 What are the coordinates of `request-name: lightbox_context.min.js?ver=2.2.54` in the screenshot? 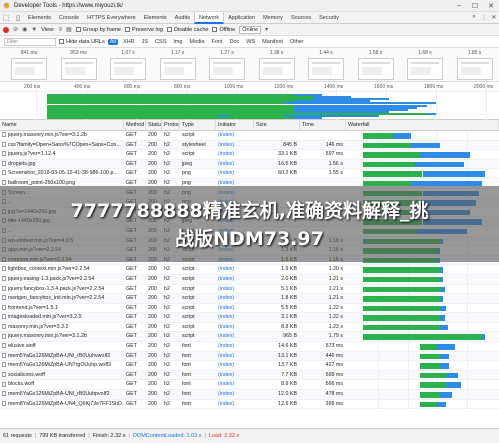 It's located at (49, 269).